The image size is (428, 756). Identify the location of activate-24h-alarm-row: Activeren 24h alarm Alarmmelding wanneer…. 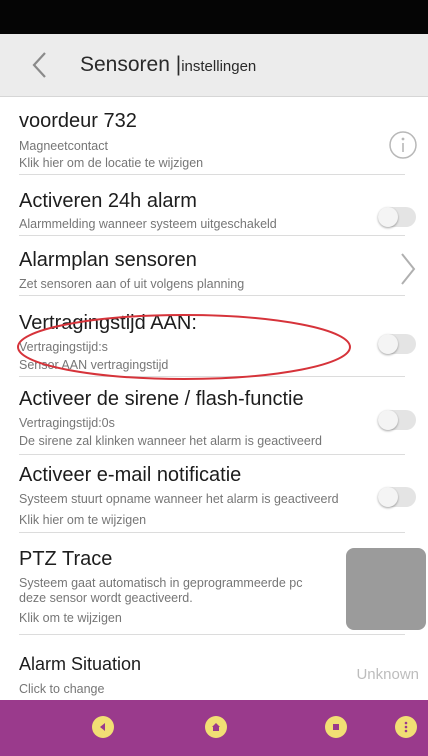
(214, 211).